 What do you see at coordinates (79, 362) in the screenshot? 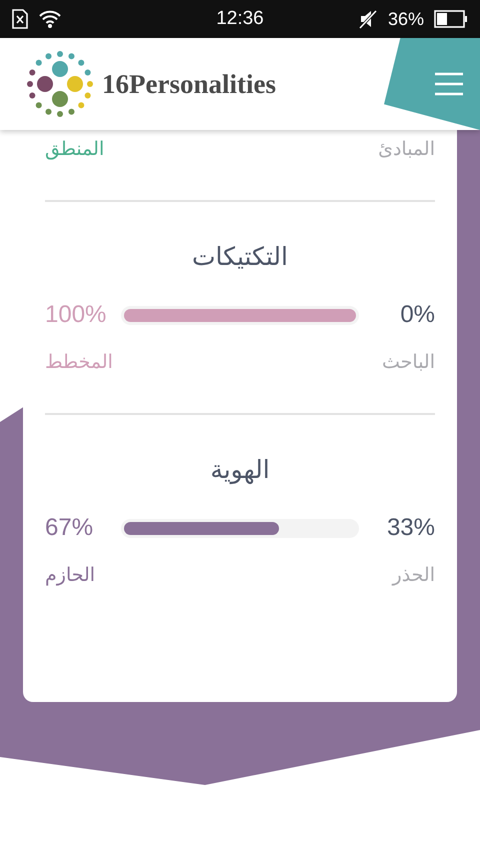
I see `trait-label: المخطط` at bounding box center [79, 362].